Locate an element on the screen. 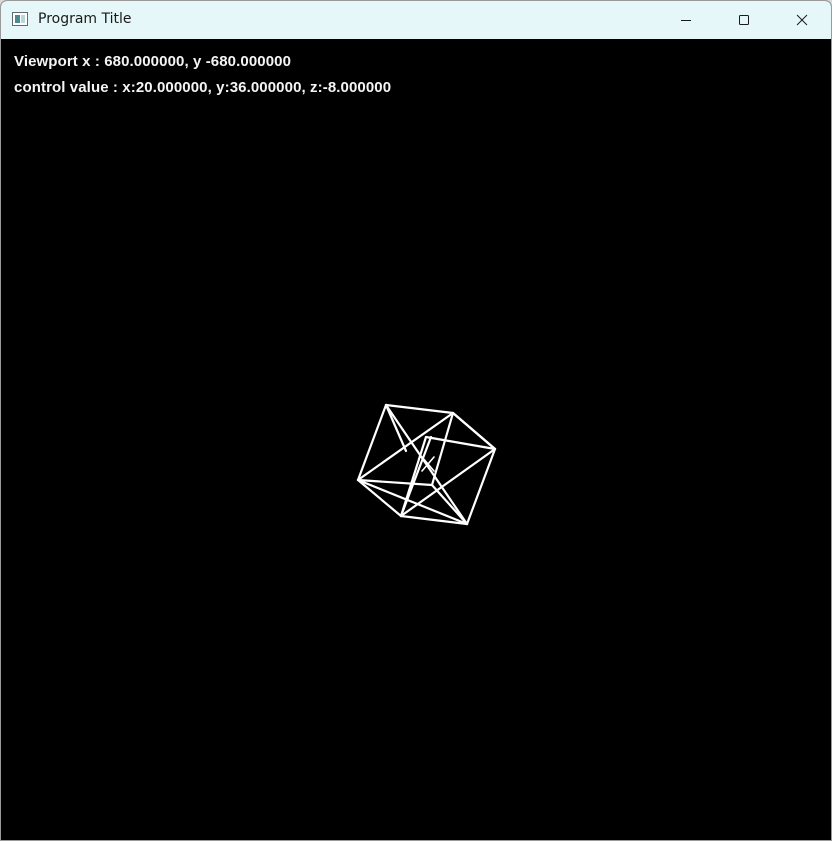  minimize-icon is located at coordinates (686, 20).